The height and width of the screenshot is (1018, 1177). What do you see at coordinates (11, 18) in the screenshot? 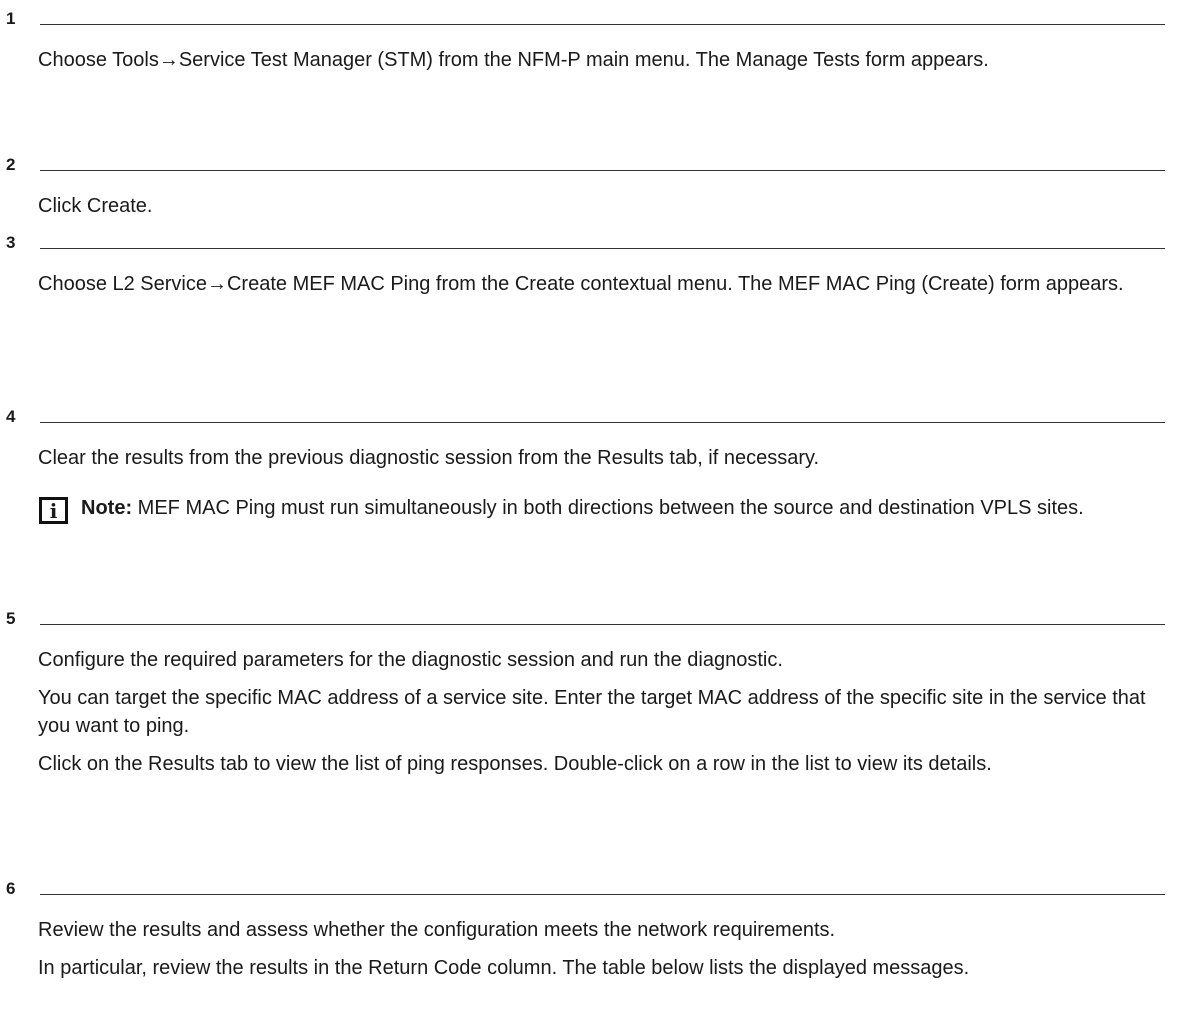
I see `step-number: 1` at bounding box center [11, 18].